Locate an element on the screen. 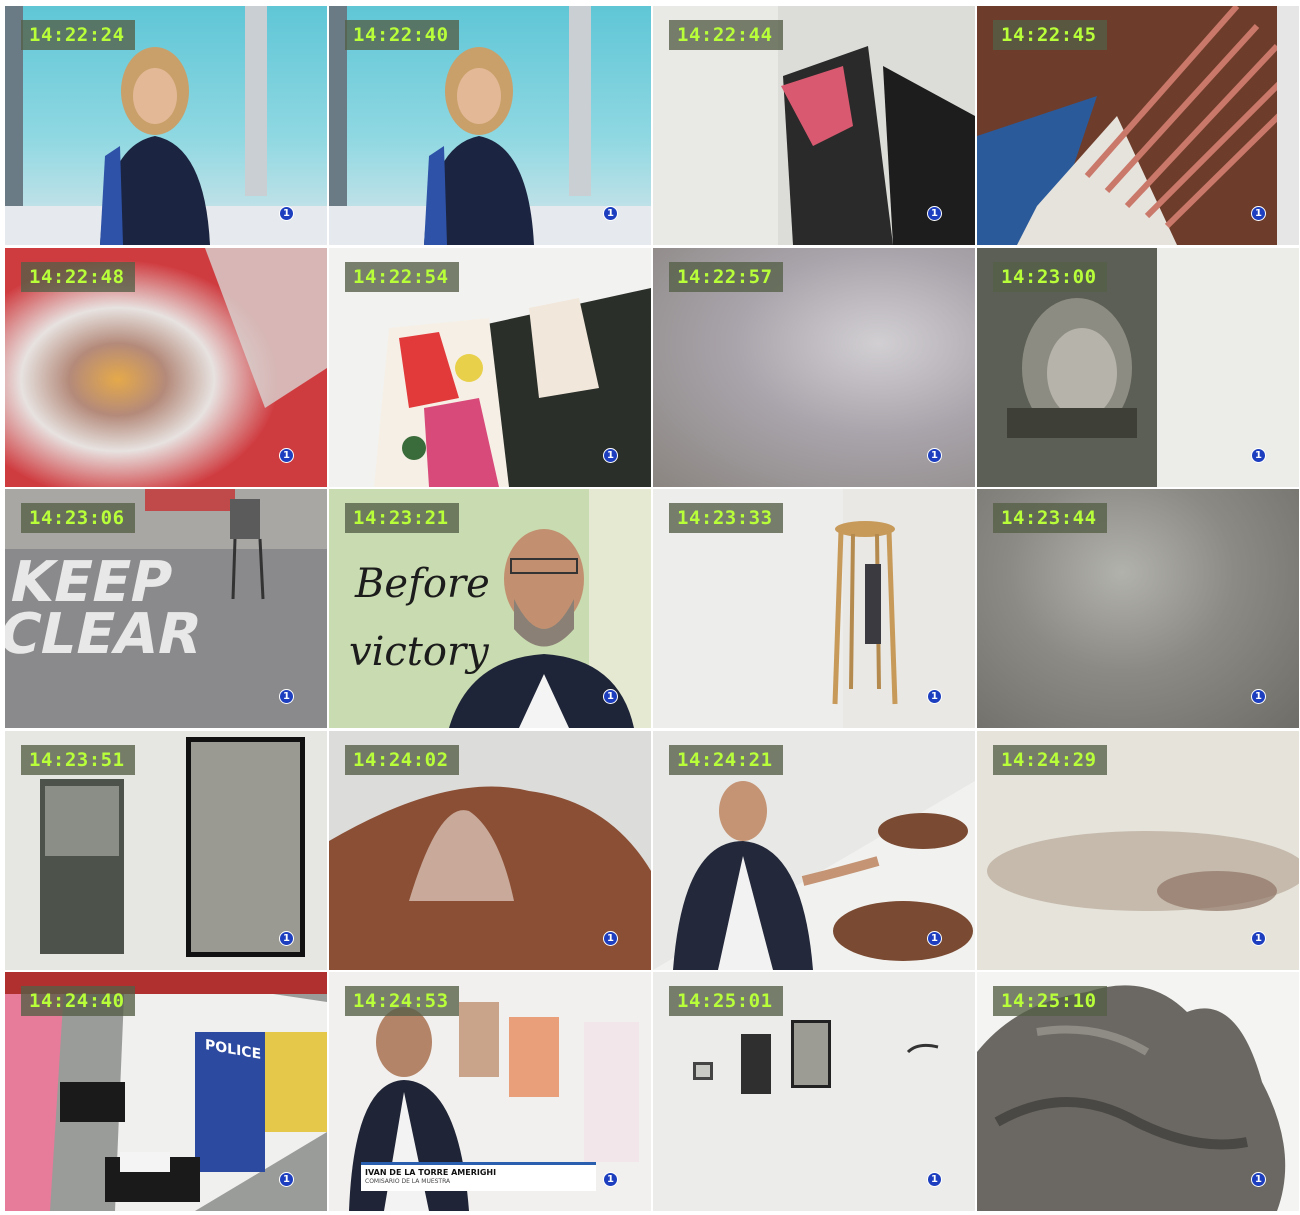 This screenshot has height=1215, width=1300. frame-thumbnail: Before victory 14:23:21 1 is located at coordinates (490, 608).